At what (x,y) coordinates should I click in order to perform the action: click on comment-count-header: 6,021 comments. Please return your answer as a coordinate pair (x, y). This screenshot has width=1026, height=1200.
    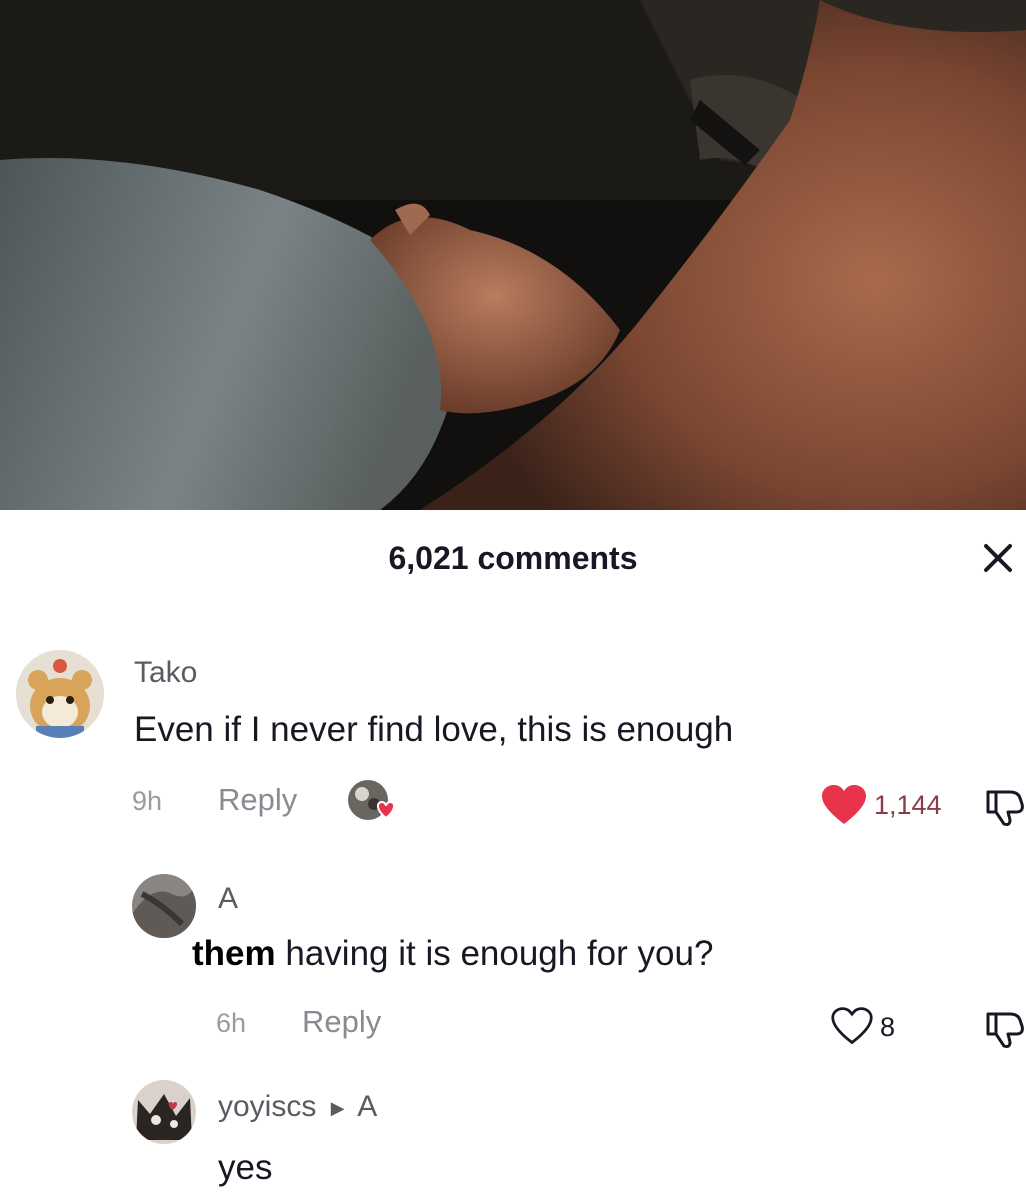
    Looking at the image, I should click on (513, 558).